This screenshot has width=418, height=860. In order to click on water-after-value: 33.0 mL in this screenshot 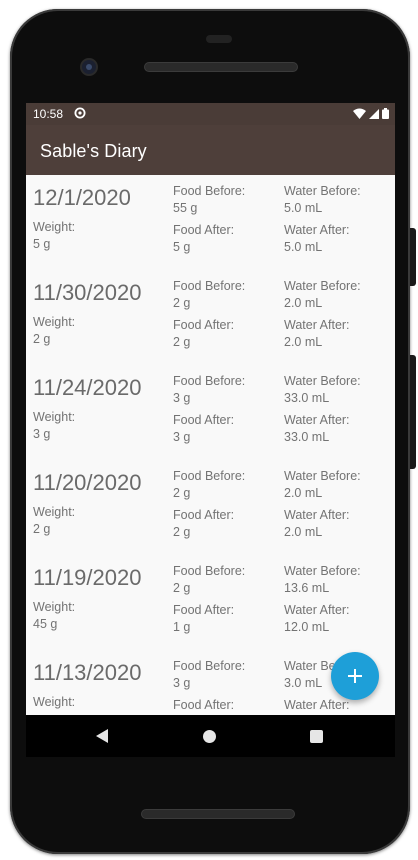, I will do `click(307, 437)`.